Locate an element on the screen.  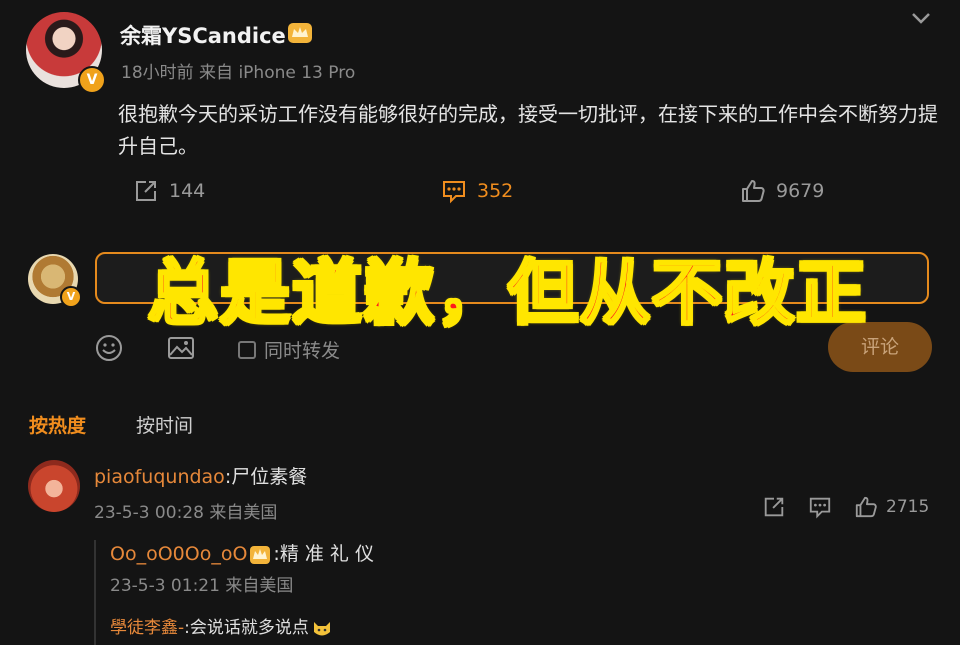
like-button: 9679 is located at coordinates (782, 191).